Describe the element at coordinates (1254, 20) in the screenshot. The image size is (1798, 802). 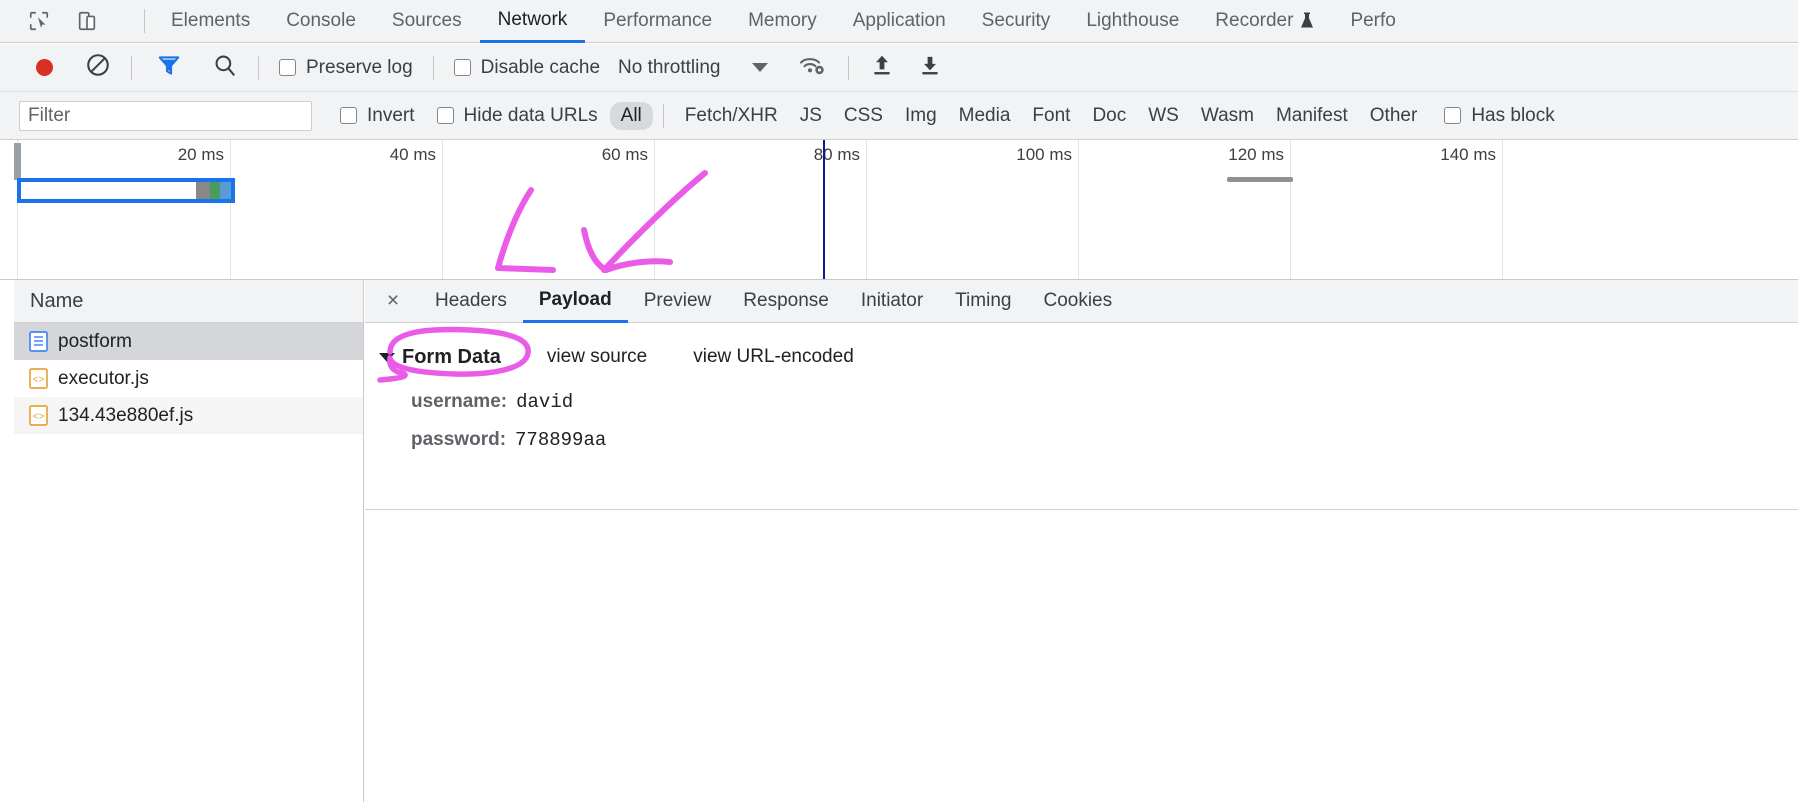
I see `tab-label: Recorder` at that location.